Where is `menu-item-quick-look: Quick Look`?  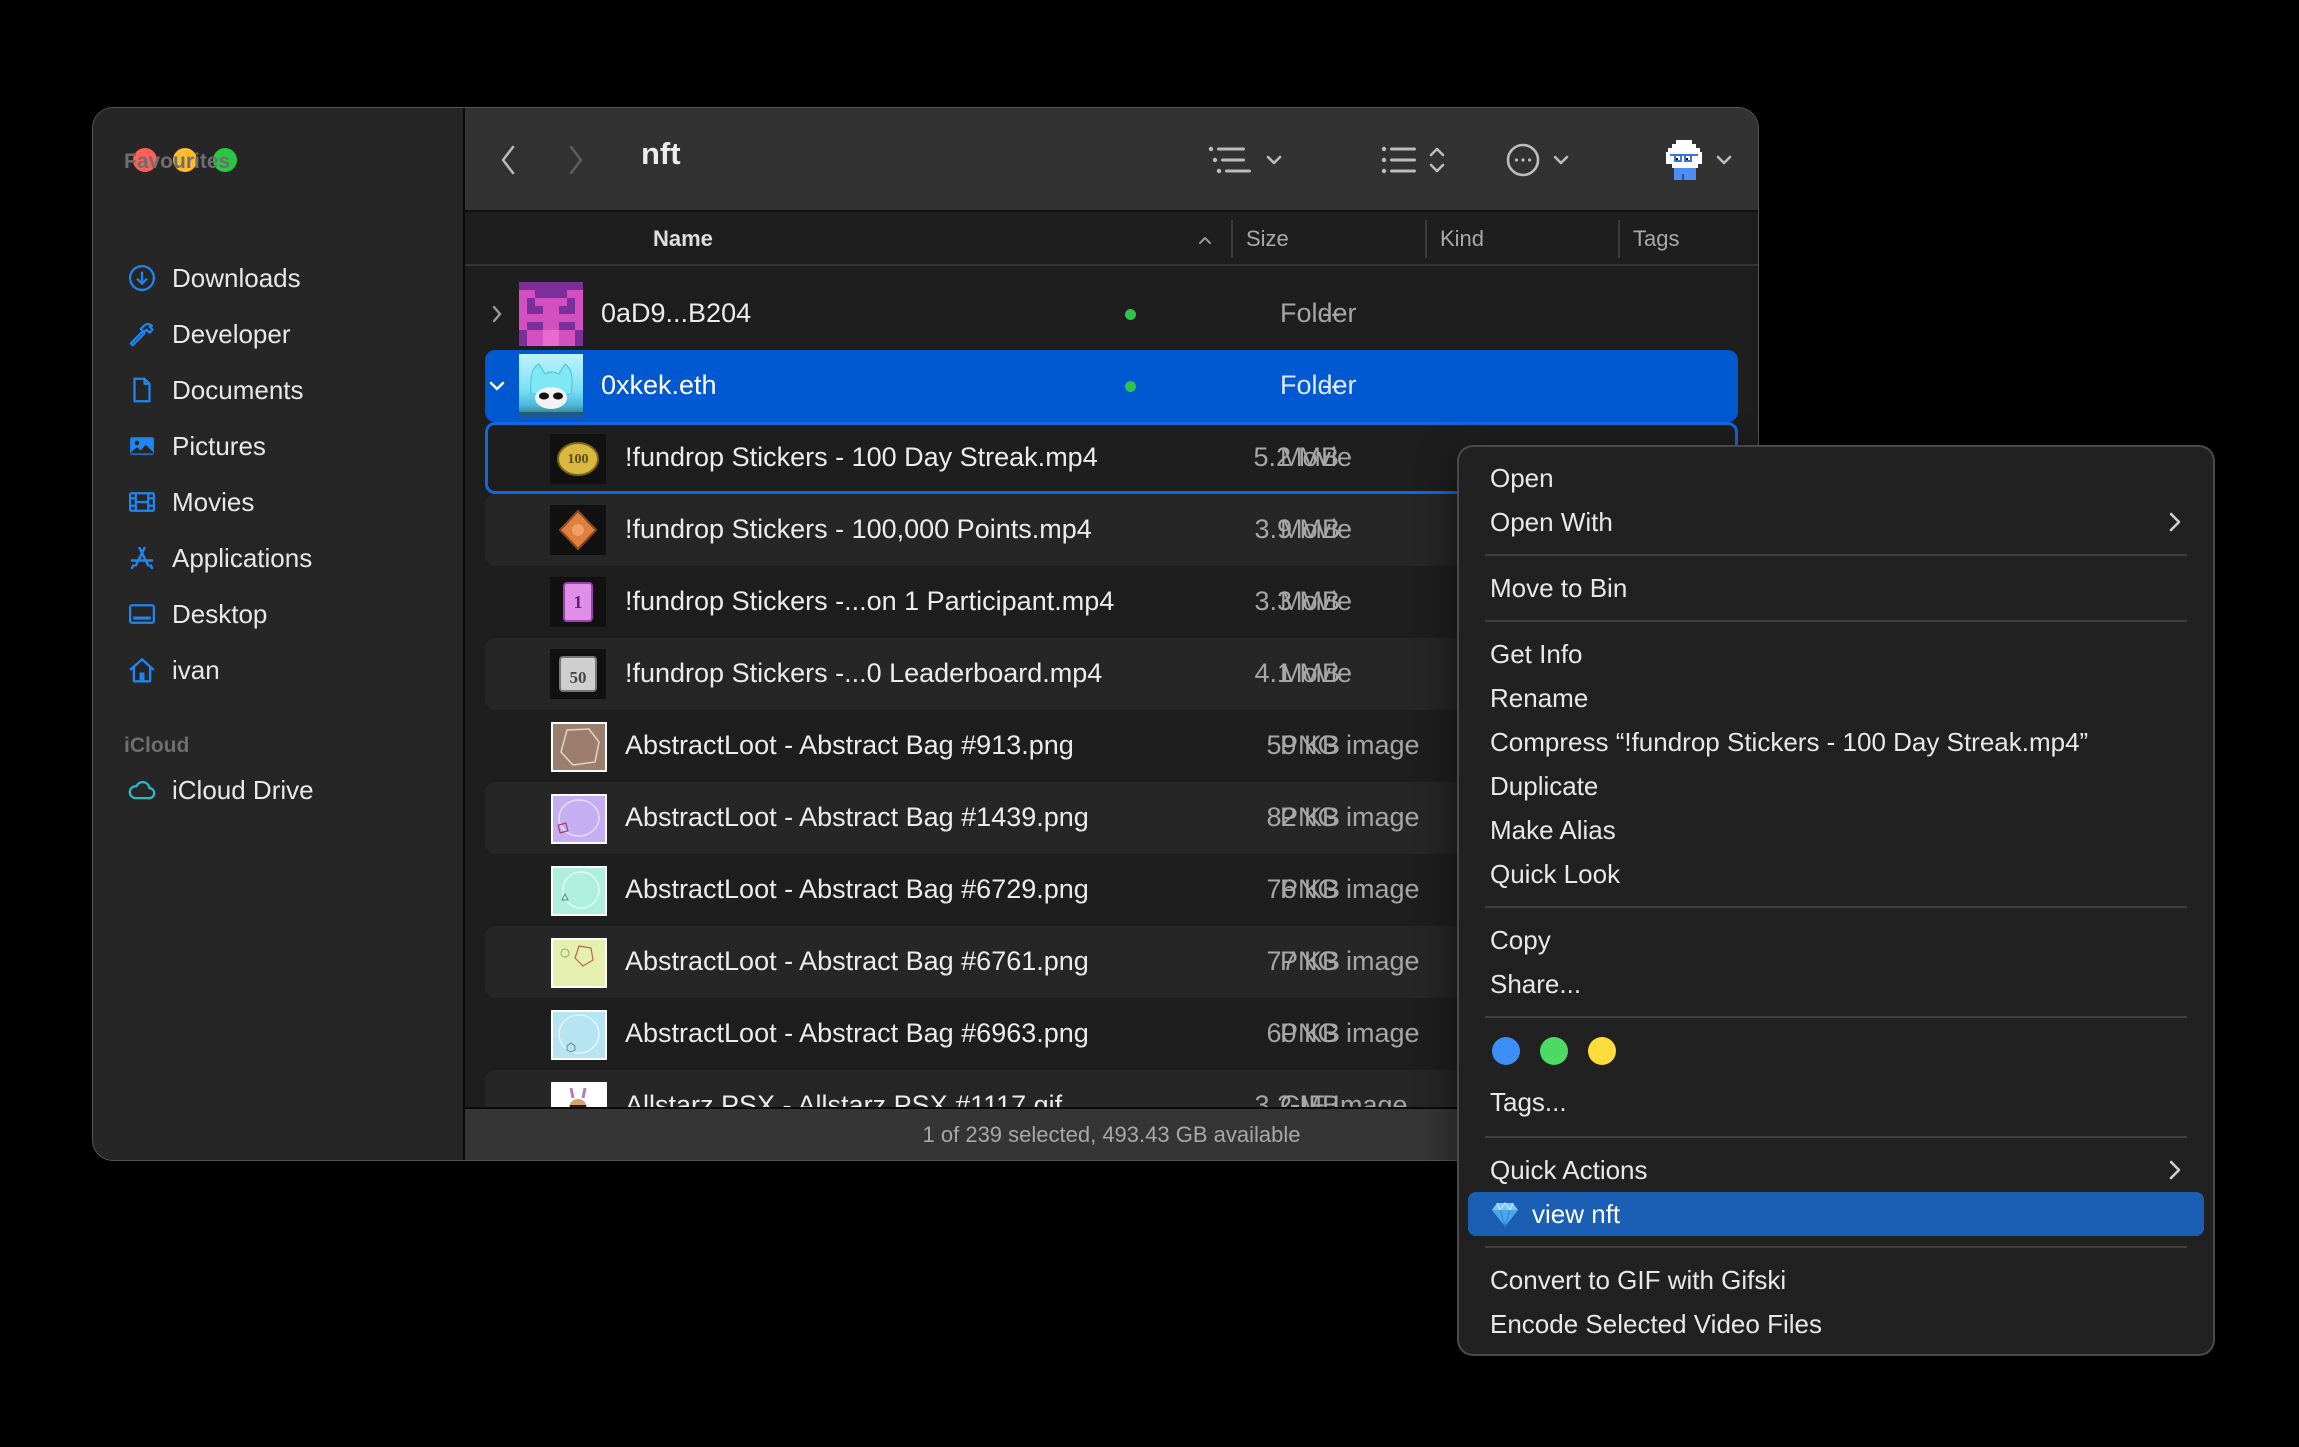
menu-item-quick-look: Quick Look is located at coordinates (1836, 874).